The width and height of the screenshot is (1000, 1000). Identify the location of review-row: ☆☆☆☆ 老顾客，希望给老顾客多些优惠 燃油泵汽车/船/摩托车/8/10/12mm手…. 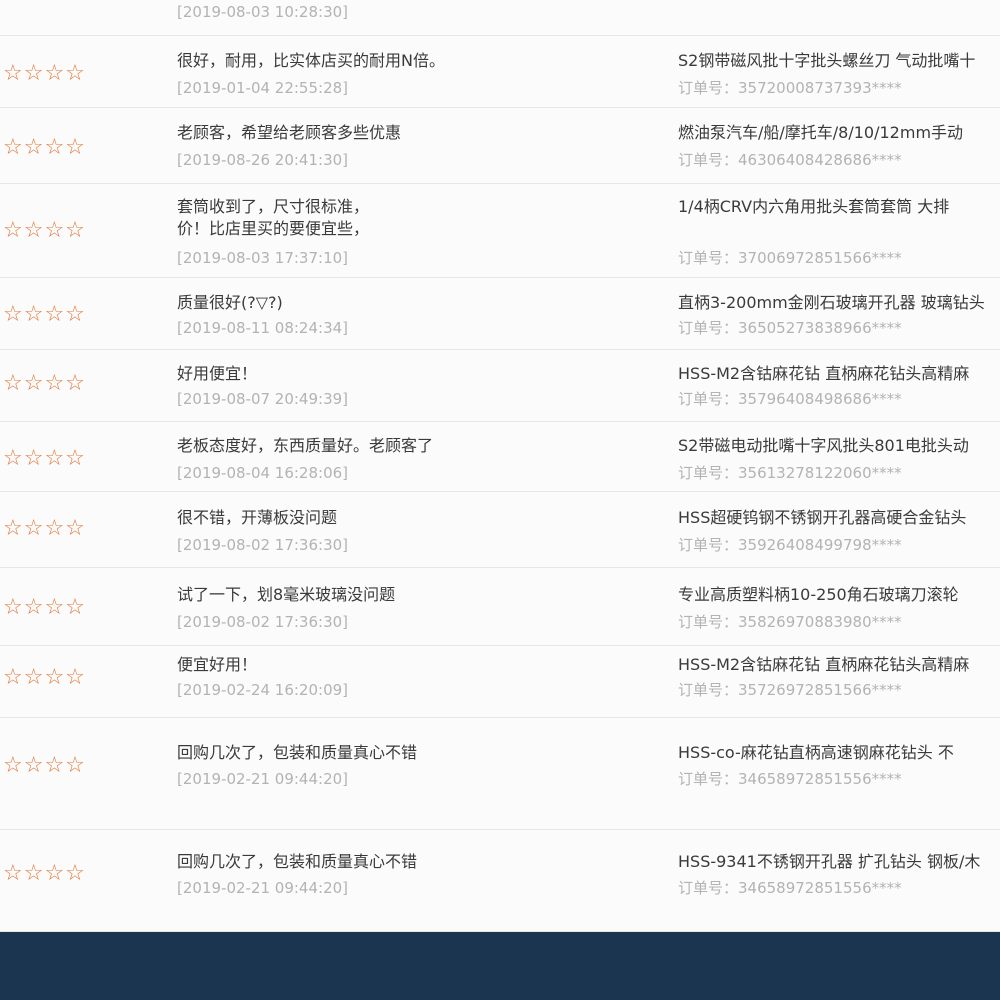
(500, 146).